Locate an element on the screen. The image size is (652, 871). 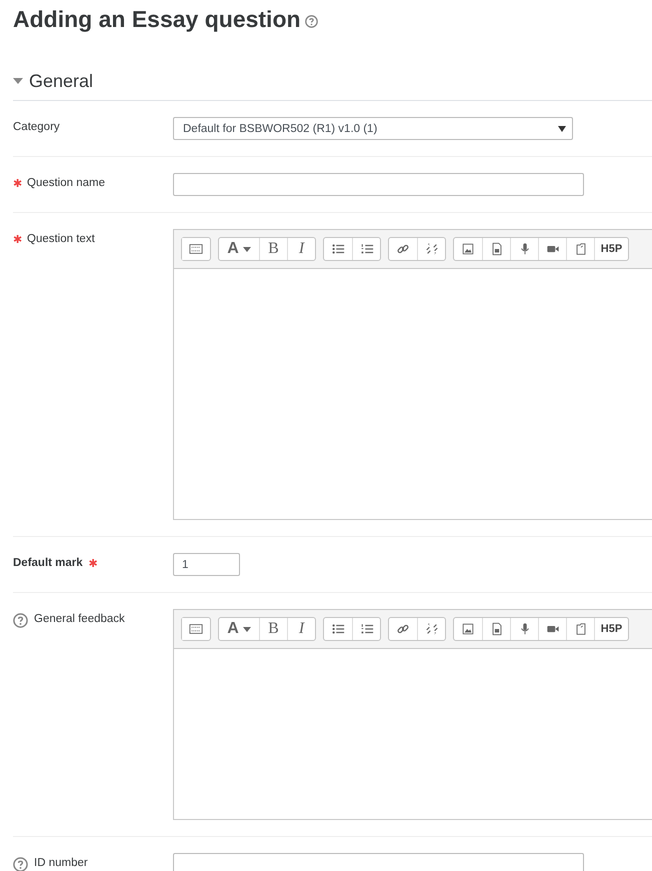
text-field: 1 is located at coordinates (206, 564).